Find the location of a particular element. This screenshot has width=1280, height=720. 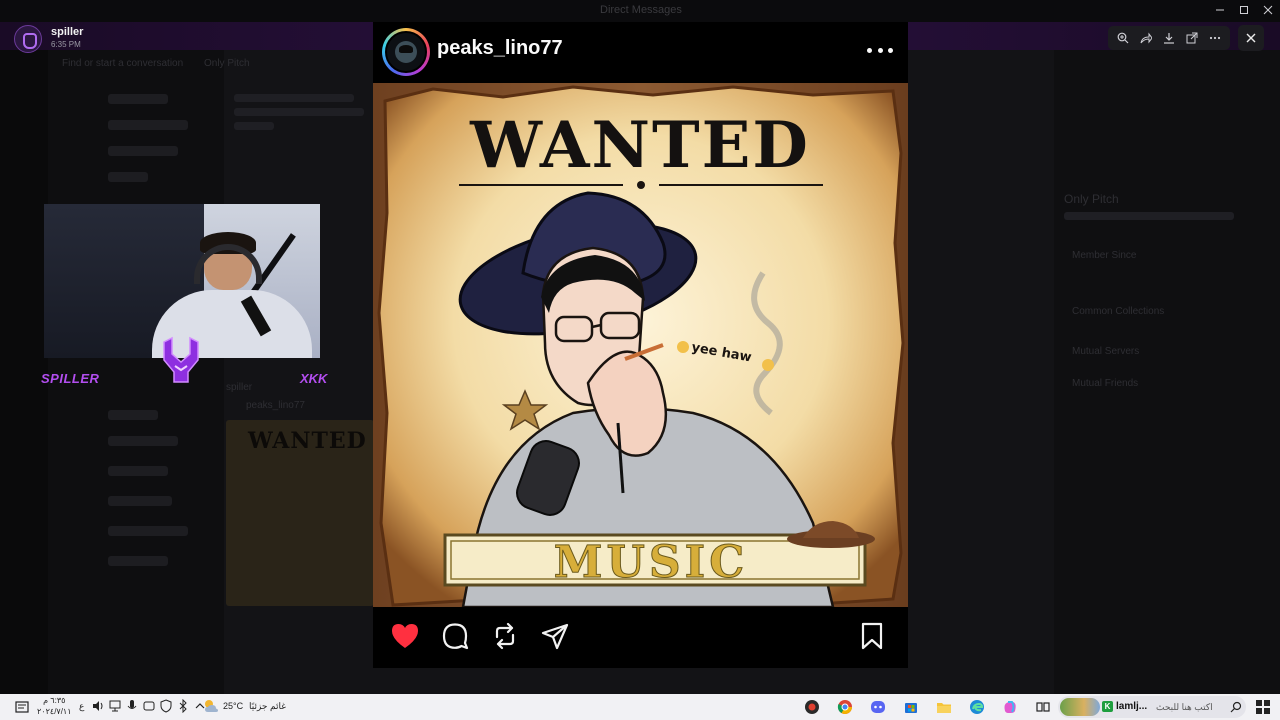

language-indicator: ع is located at coordinates (81, 706).